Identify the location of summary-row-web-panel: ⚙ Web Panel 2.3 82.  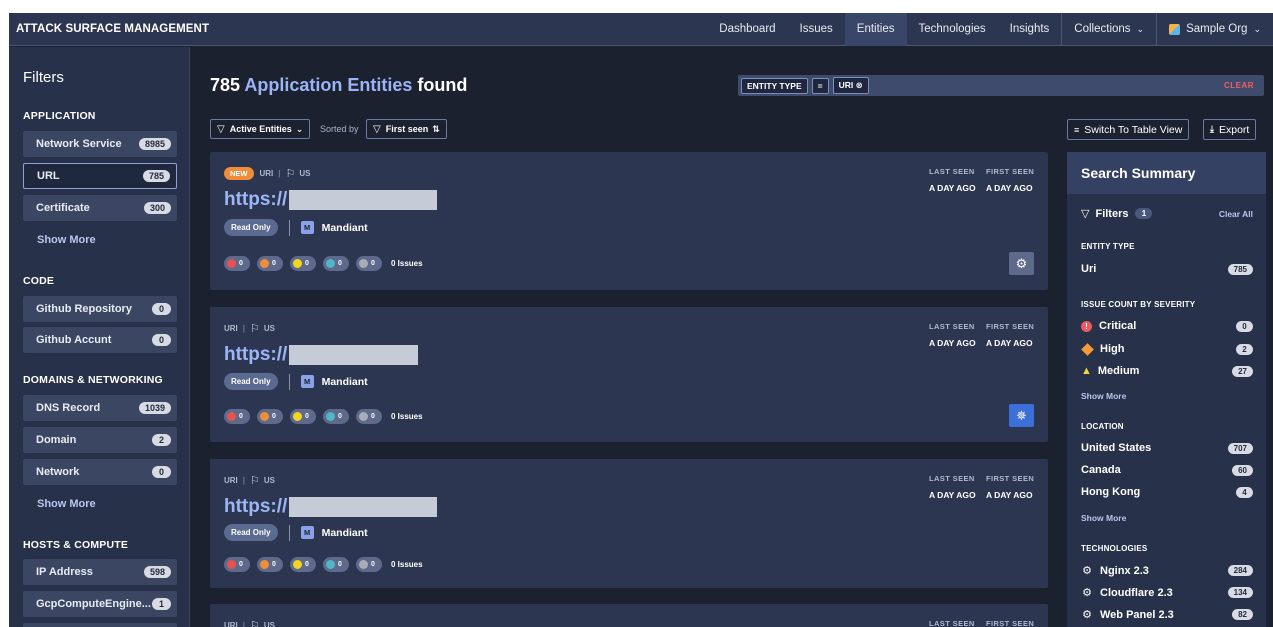
(1167, 614).